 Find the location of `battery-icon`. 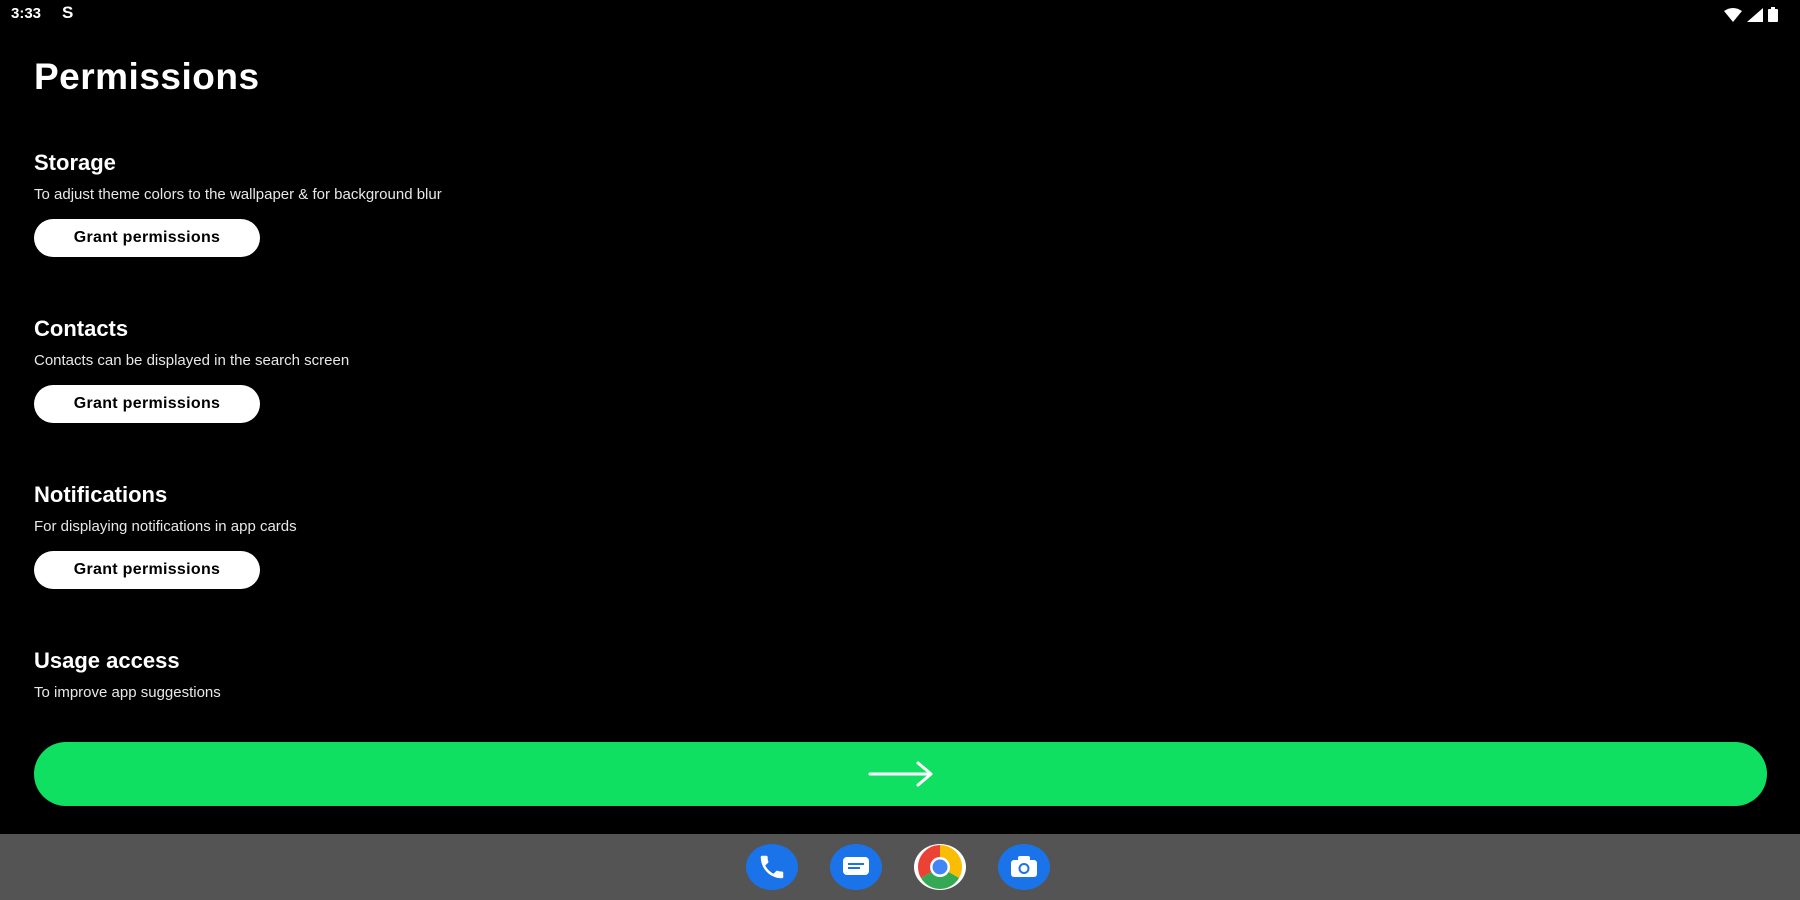

battery-icon is located at coordinates (1773, 14).